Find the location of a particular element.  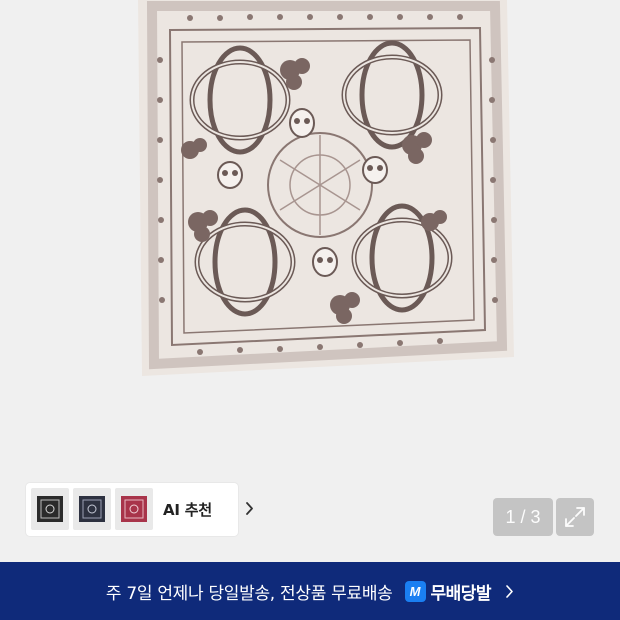

thumbnail-navy-bandana is located at coordinates (92, 509).